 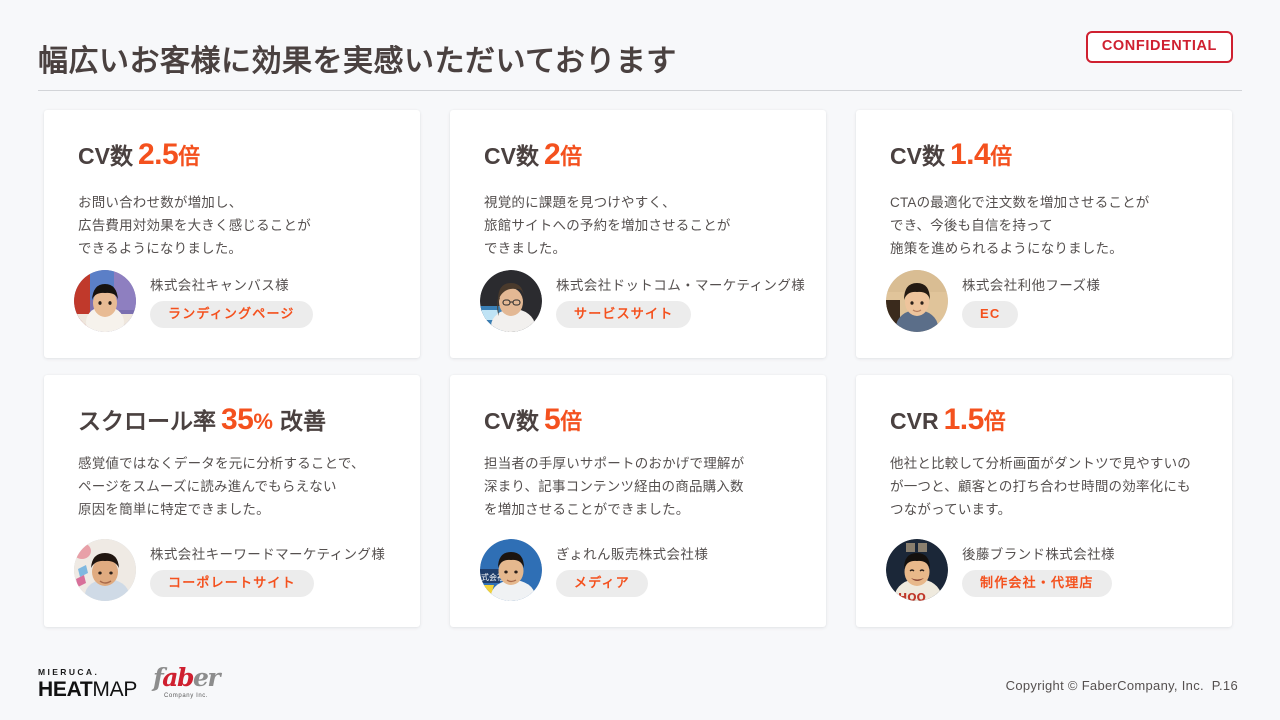 I want to click on header-divider, so click(x=640, y=90).